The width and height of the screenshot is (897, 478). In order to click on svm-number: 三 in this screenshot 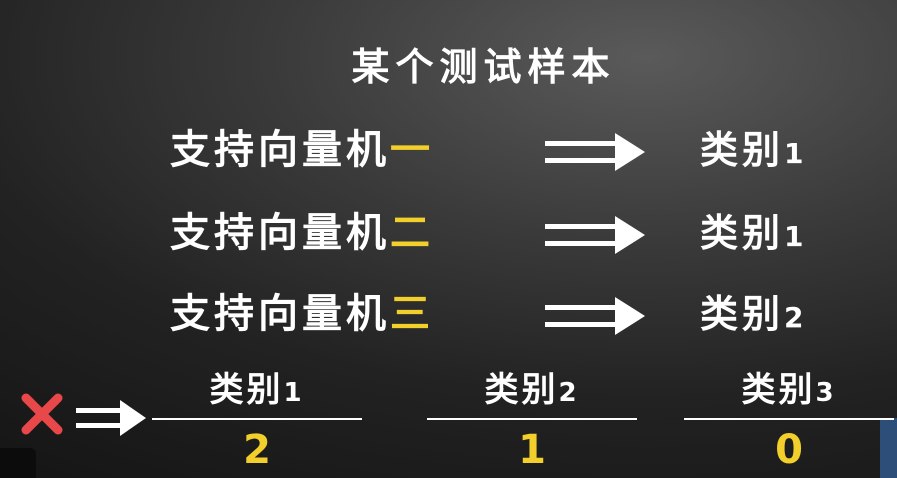, I will do `click(412, 314)`.